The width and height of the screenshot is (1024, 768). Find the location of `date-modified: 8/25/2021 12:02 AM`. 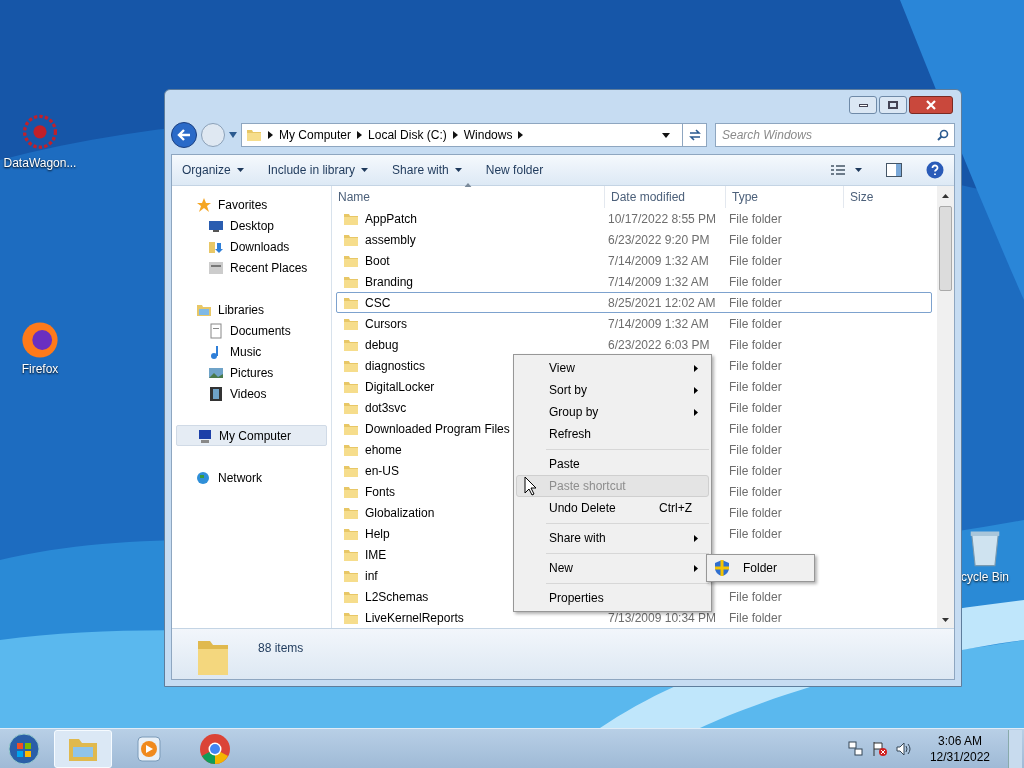

date-modified: 8/25/2021 12:02 AM is located at coordinates (662, 302).